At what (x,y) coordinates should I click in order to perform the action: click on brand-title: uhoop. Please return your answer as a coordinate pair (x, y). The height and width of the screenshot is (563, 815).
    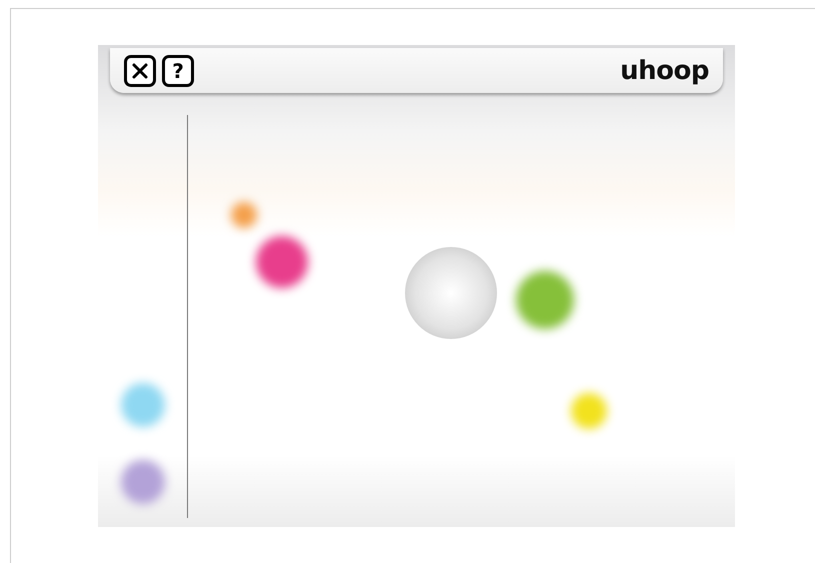
    Looking at the image, I should click on (664, 71).